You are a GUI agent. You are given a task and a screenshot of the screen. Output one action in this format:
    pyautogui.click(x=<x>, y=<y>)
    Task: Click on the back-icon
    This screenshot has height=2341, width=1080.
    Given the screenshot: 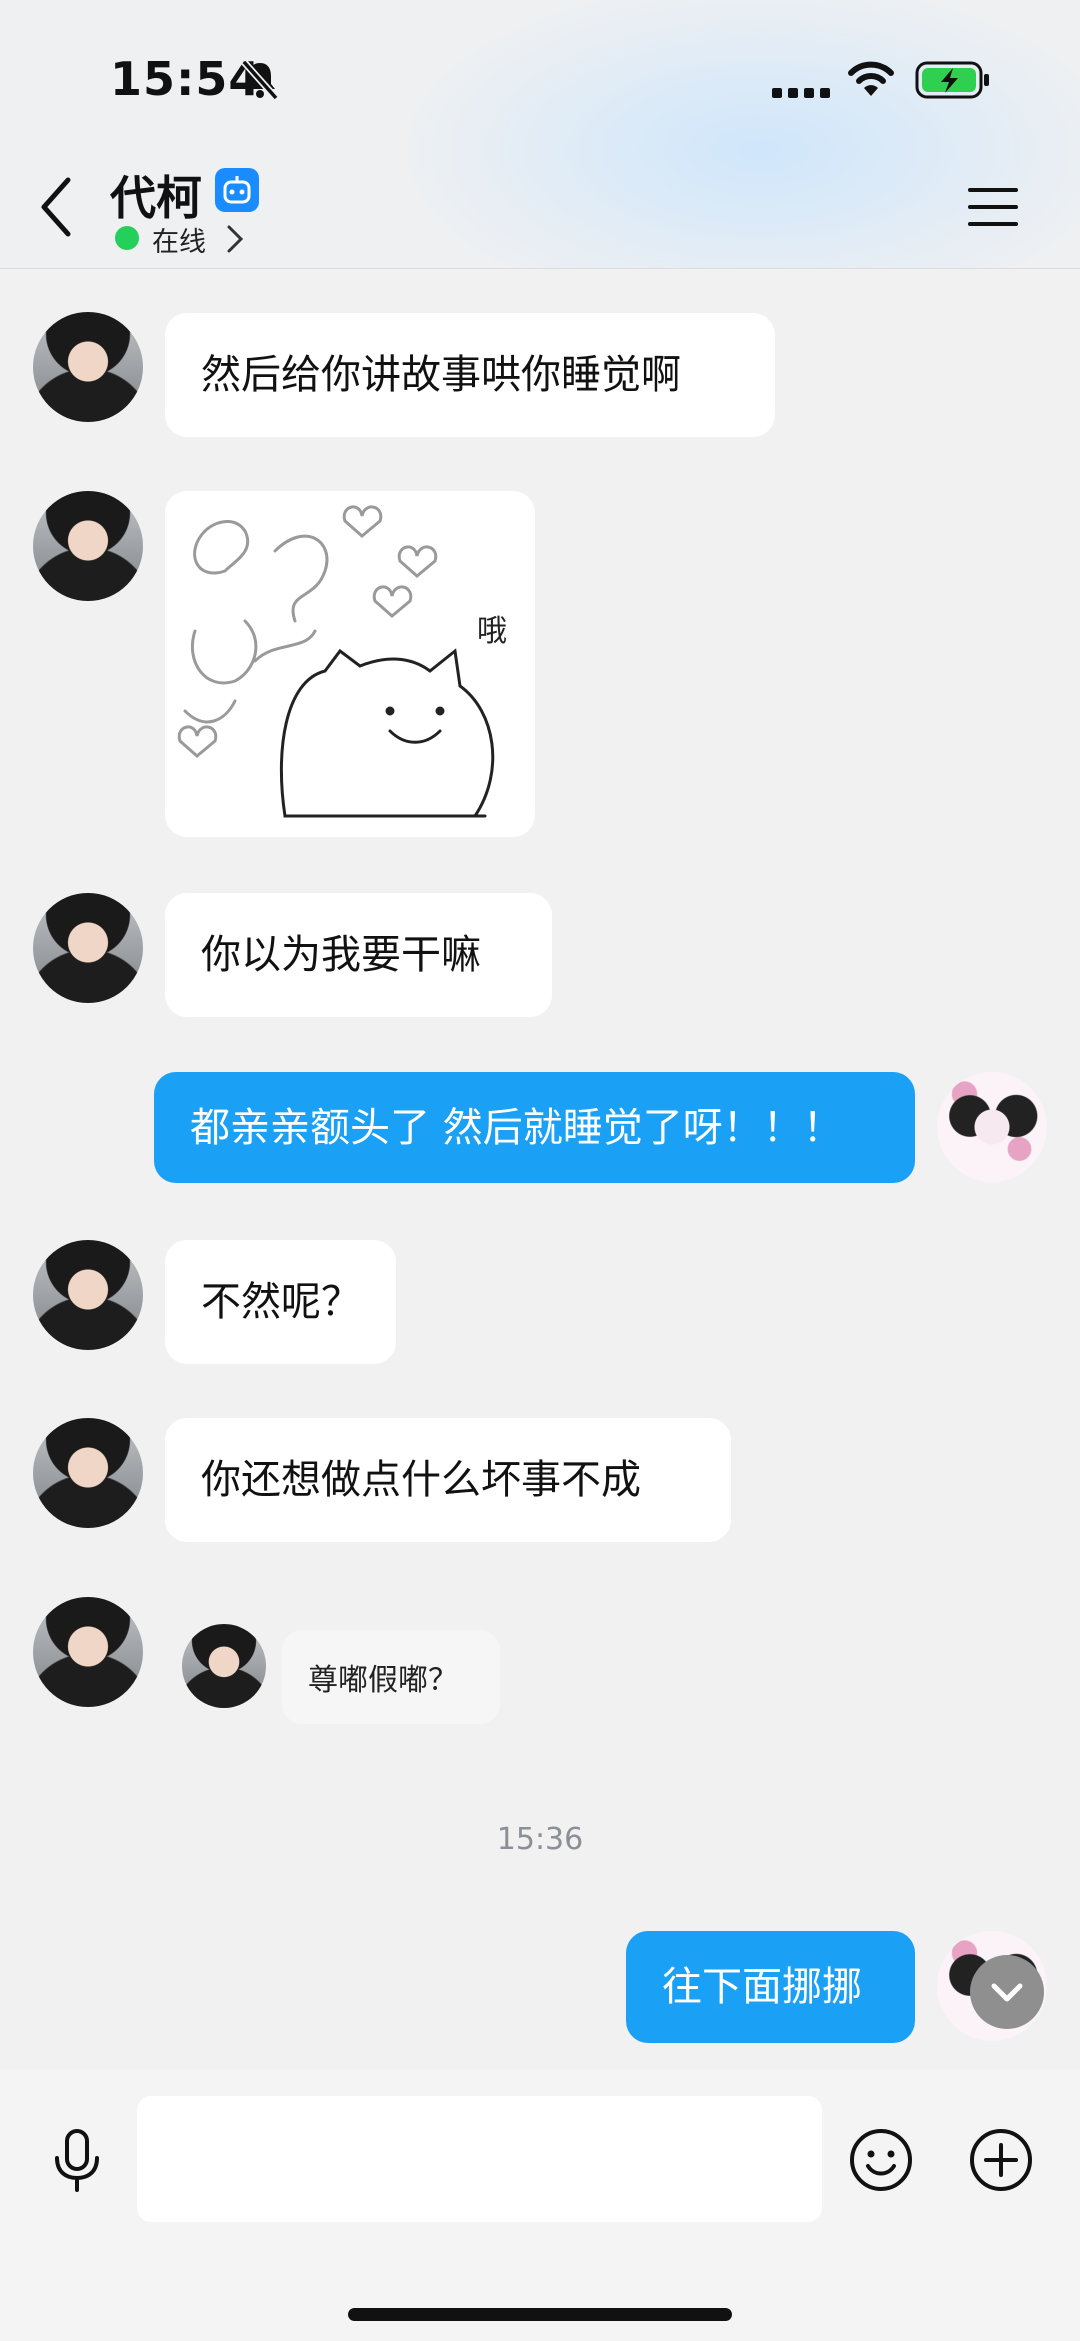 What is the action you would take?
    pyautogui.click(x=56, y=207)
    